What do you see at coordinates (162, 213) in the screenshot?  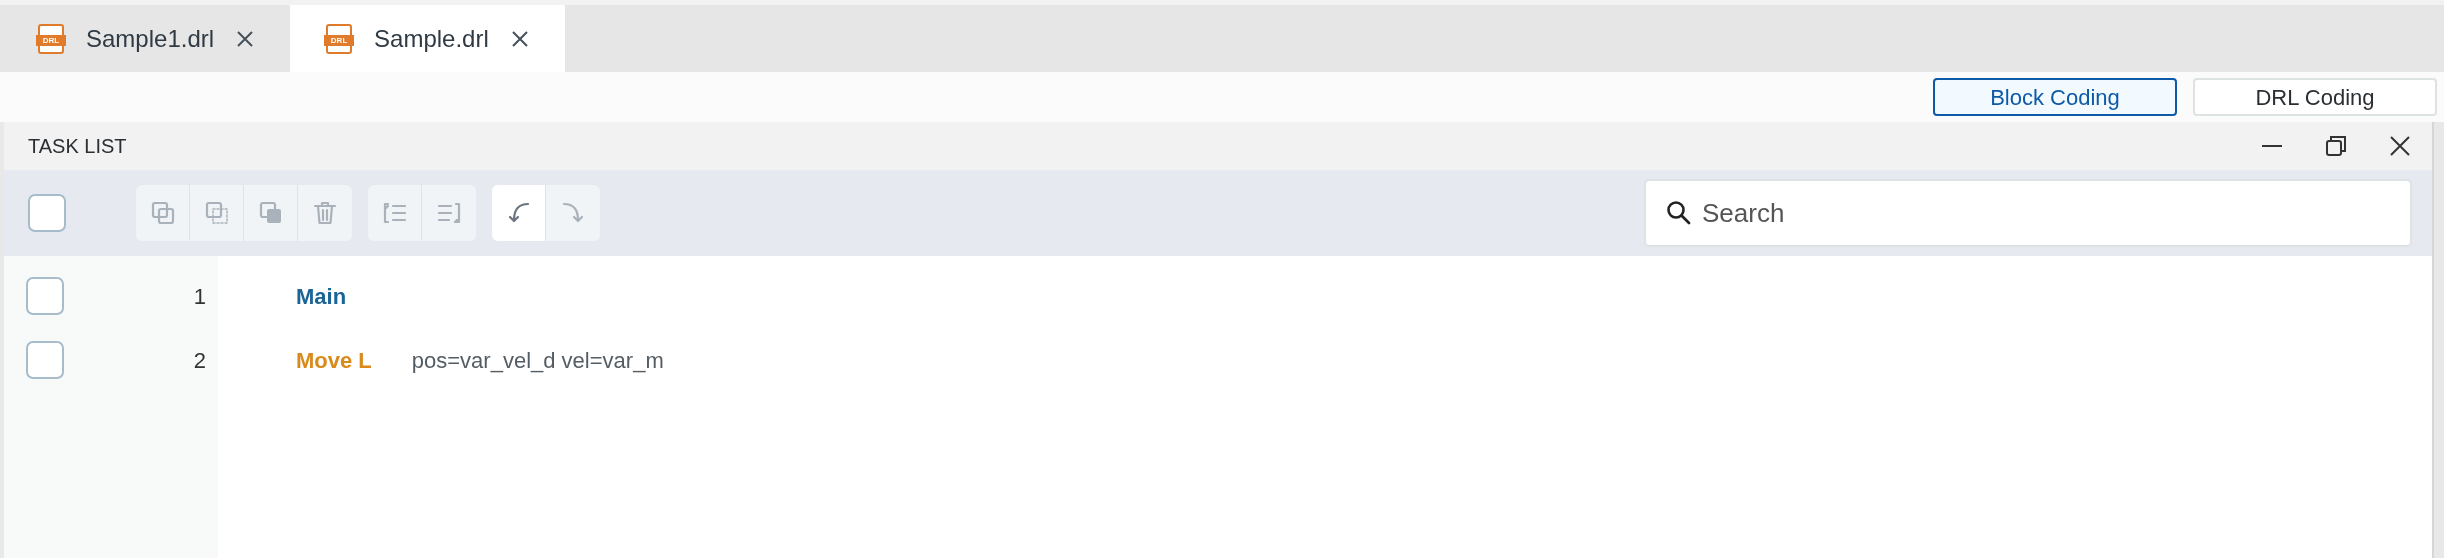 I see `copy-icon` at bounding box center [162, 213].